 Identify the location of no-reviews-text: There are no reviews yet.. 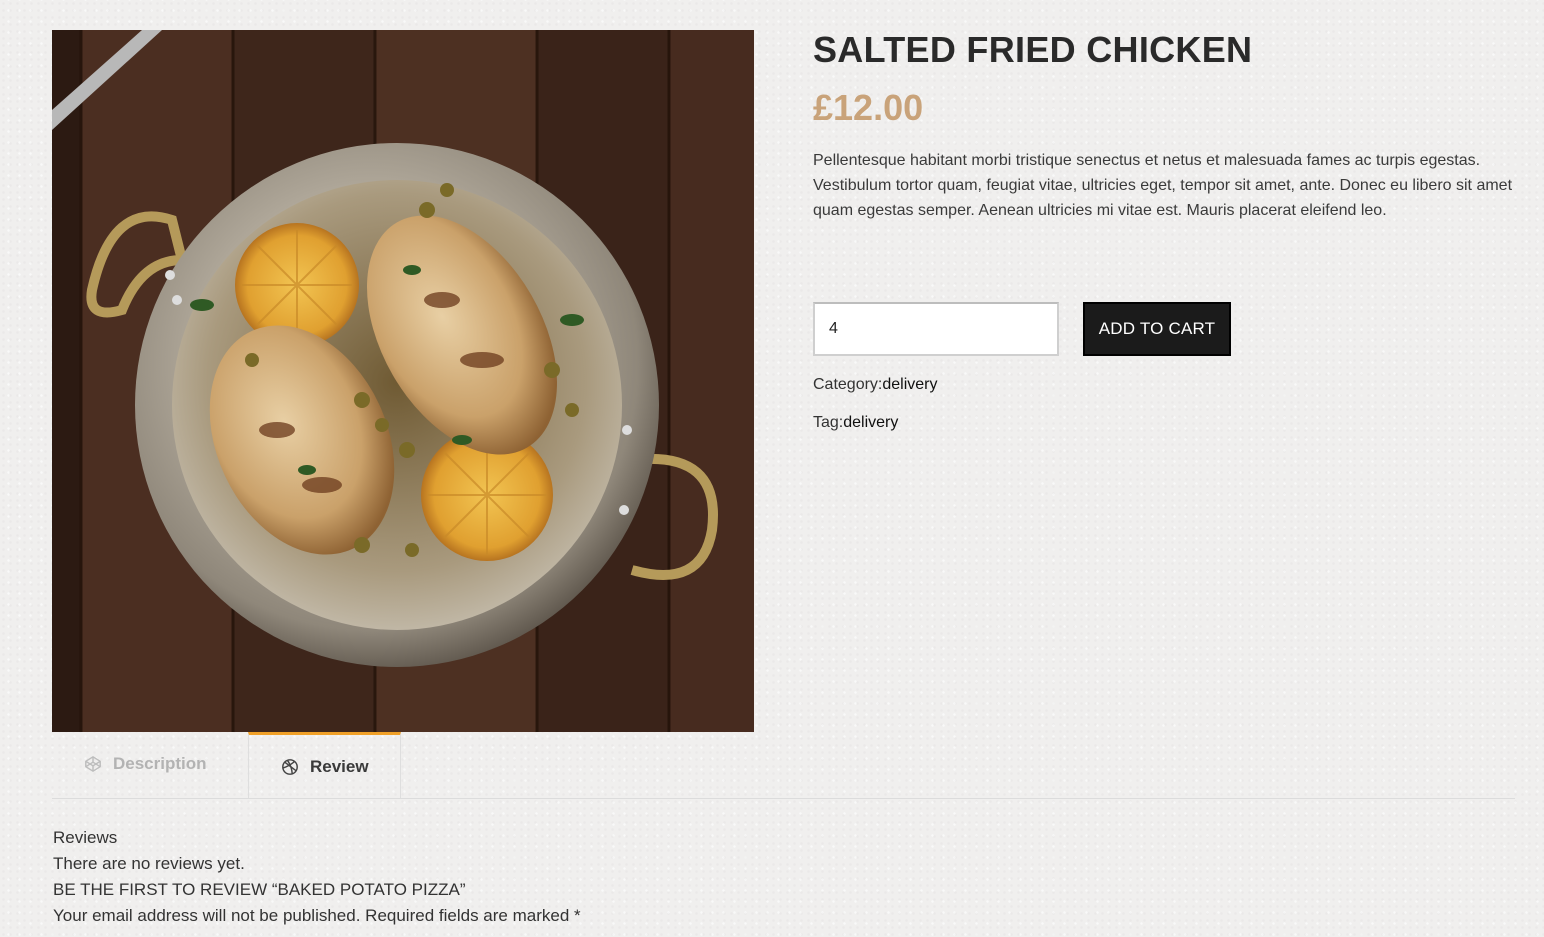
(149, 863).